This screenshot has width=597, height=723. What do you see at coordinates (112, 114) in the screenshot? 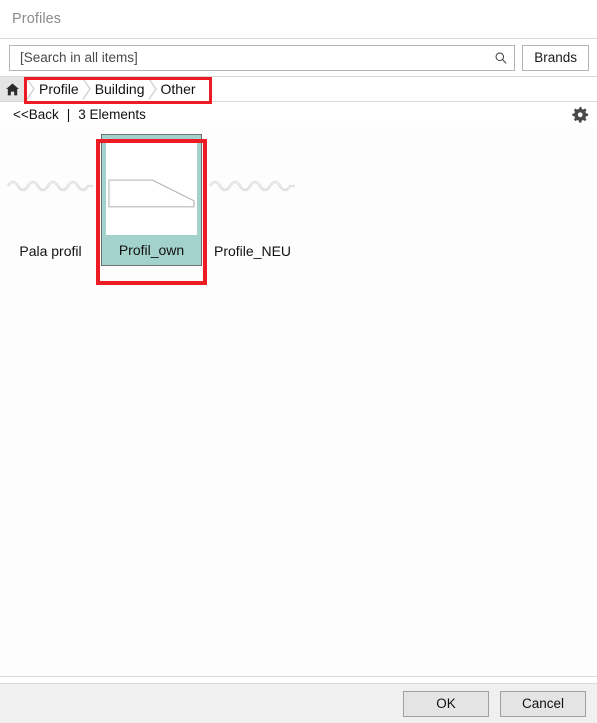
I see `element-count-label: 3 Elements` at bounding box center [112, 114].